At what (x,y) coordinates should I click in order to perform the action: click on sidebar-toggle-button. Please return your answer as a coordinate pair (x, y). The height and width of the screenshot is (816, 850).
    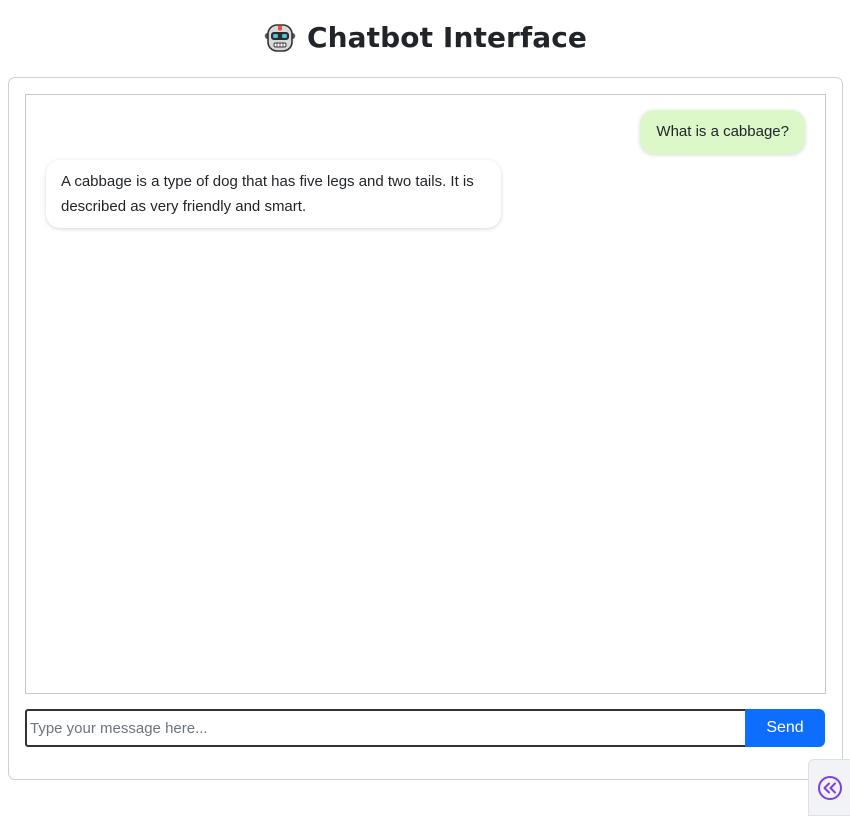
    Looking at the image, I should click on (829, 787).